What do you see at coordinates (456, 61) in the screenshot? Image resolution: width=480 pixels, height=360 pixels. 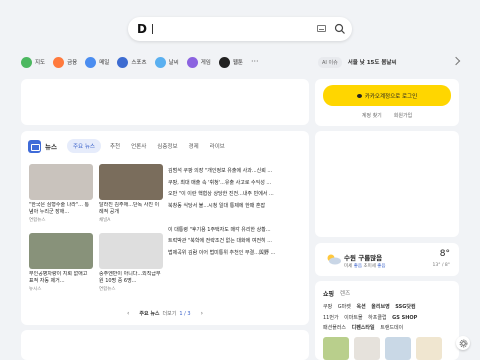 I see `chevron-right-icon` at bounding box center [456, 61].